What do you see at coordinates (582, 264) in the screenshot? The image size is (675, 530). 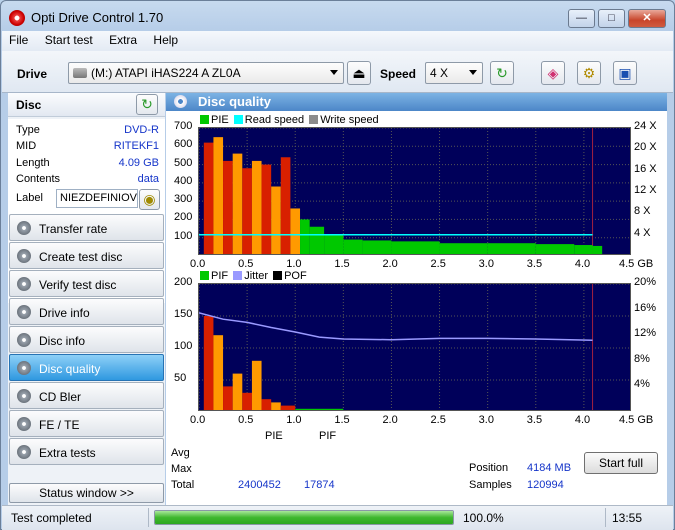 I see `x-tick: 4.0` at bounding box center [582, 264].